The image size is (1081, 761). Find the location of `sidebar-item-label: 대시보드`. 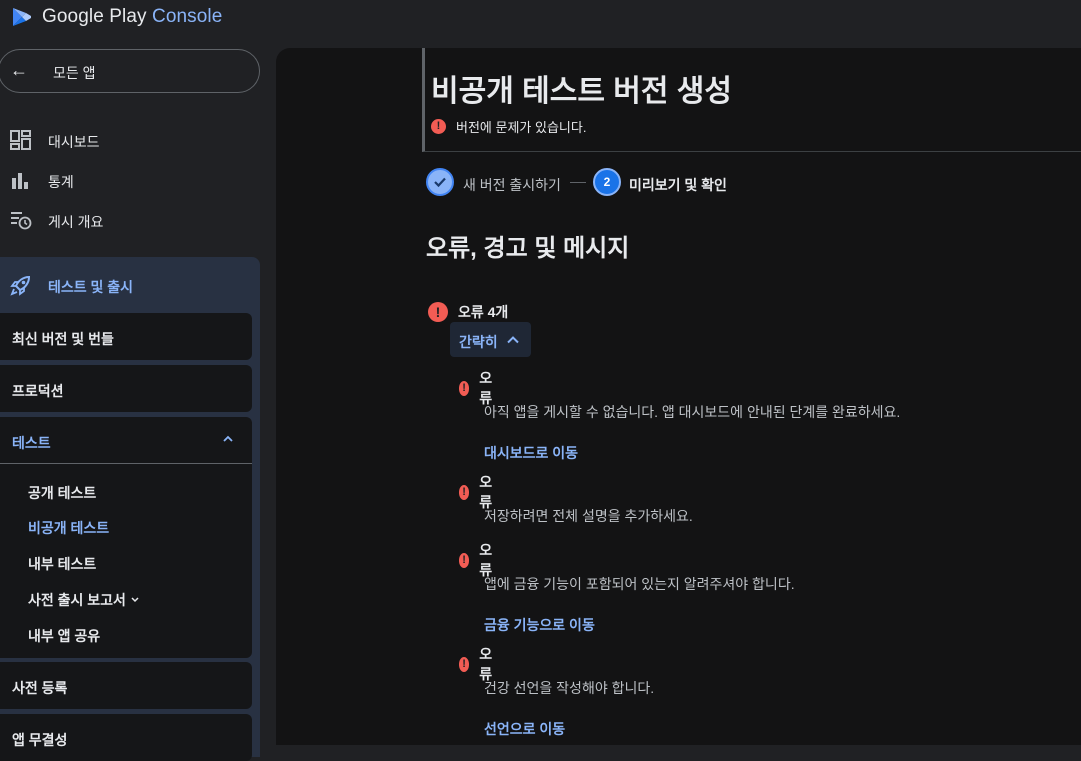

sidebar-item-label: 대시보드 is located at coordinates (74, 142).